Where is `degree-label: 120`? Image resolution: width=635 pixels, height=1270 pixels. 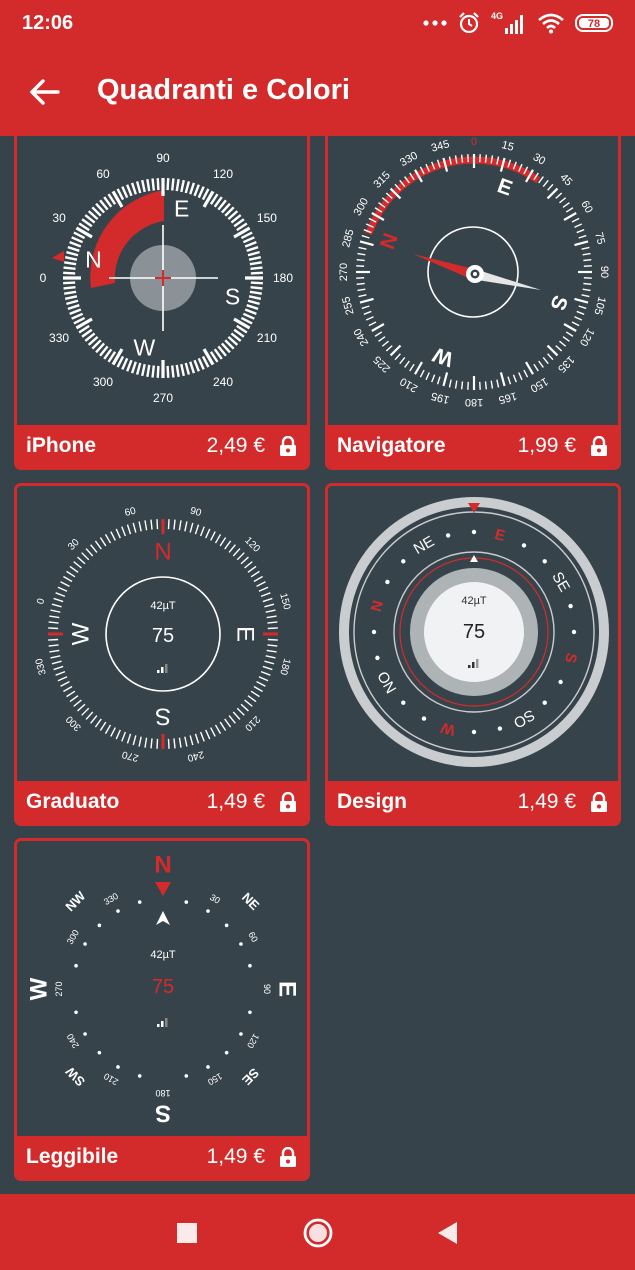 degree-label: 120 is located at coordinates (223, 174).